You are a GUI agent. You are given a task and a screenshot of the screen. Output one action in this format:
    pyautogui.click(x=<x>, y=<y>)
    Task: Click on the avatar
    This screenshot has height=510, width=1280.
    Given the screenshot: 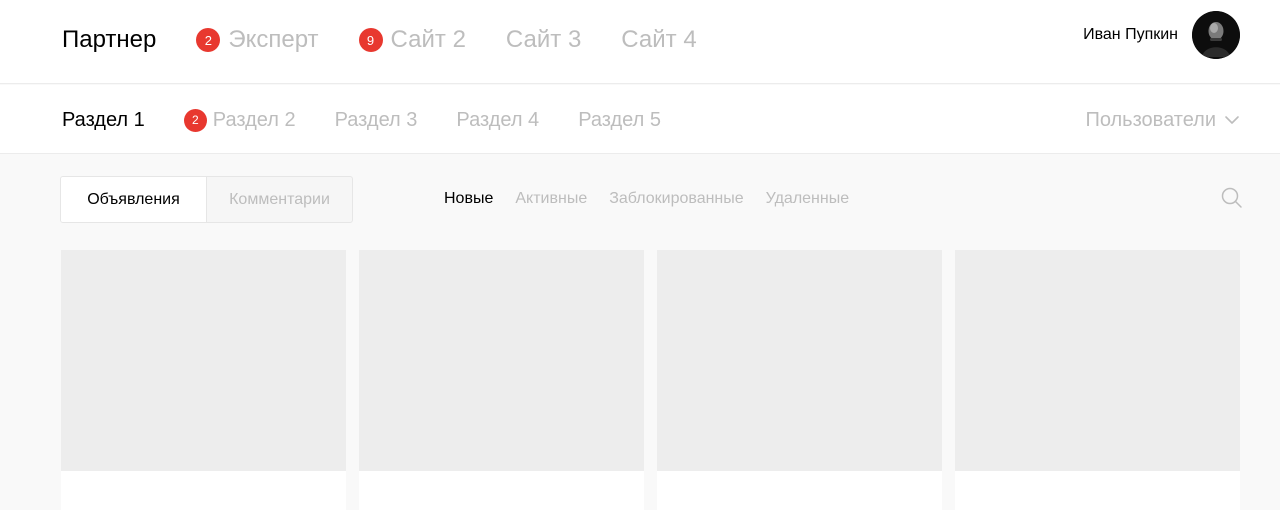 What is the action you would take?
    pyautogui.click(x=1216, y=35)
    